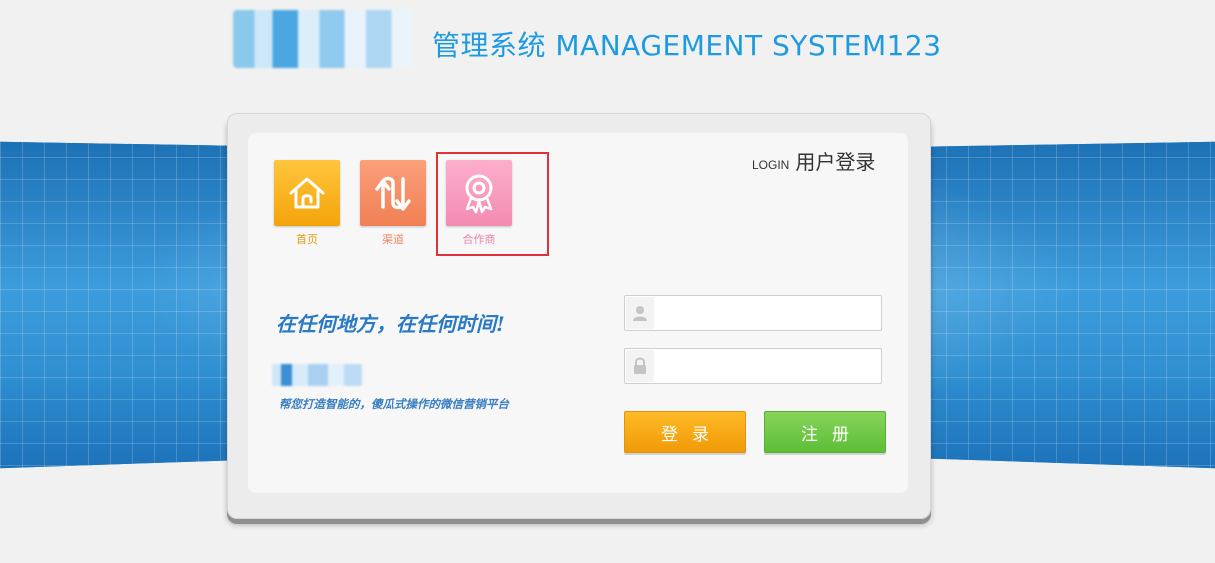 This screenshot has width=1215, height=563. I want to click on login-heading: LOGIN 用户登录, so click(813, 160).